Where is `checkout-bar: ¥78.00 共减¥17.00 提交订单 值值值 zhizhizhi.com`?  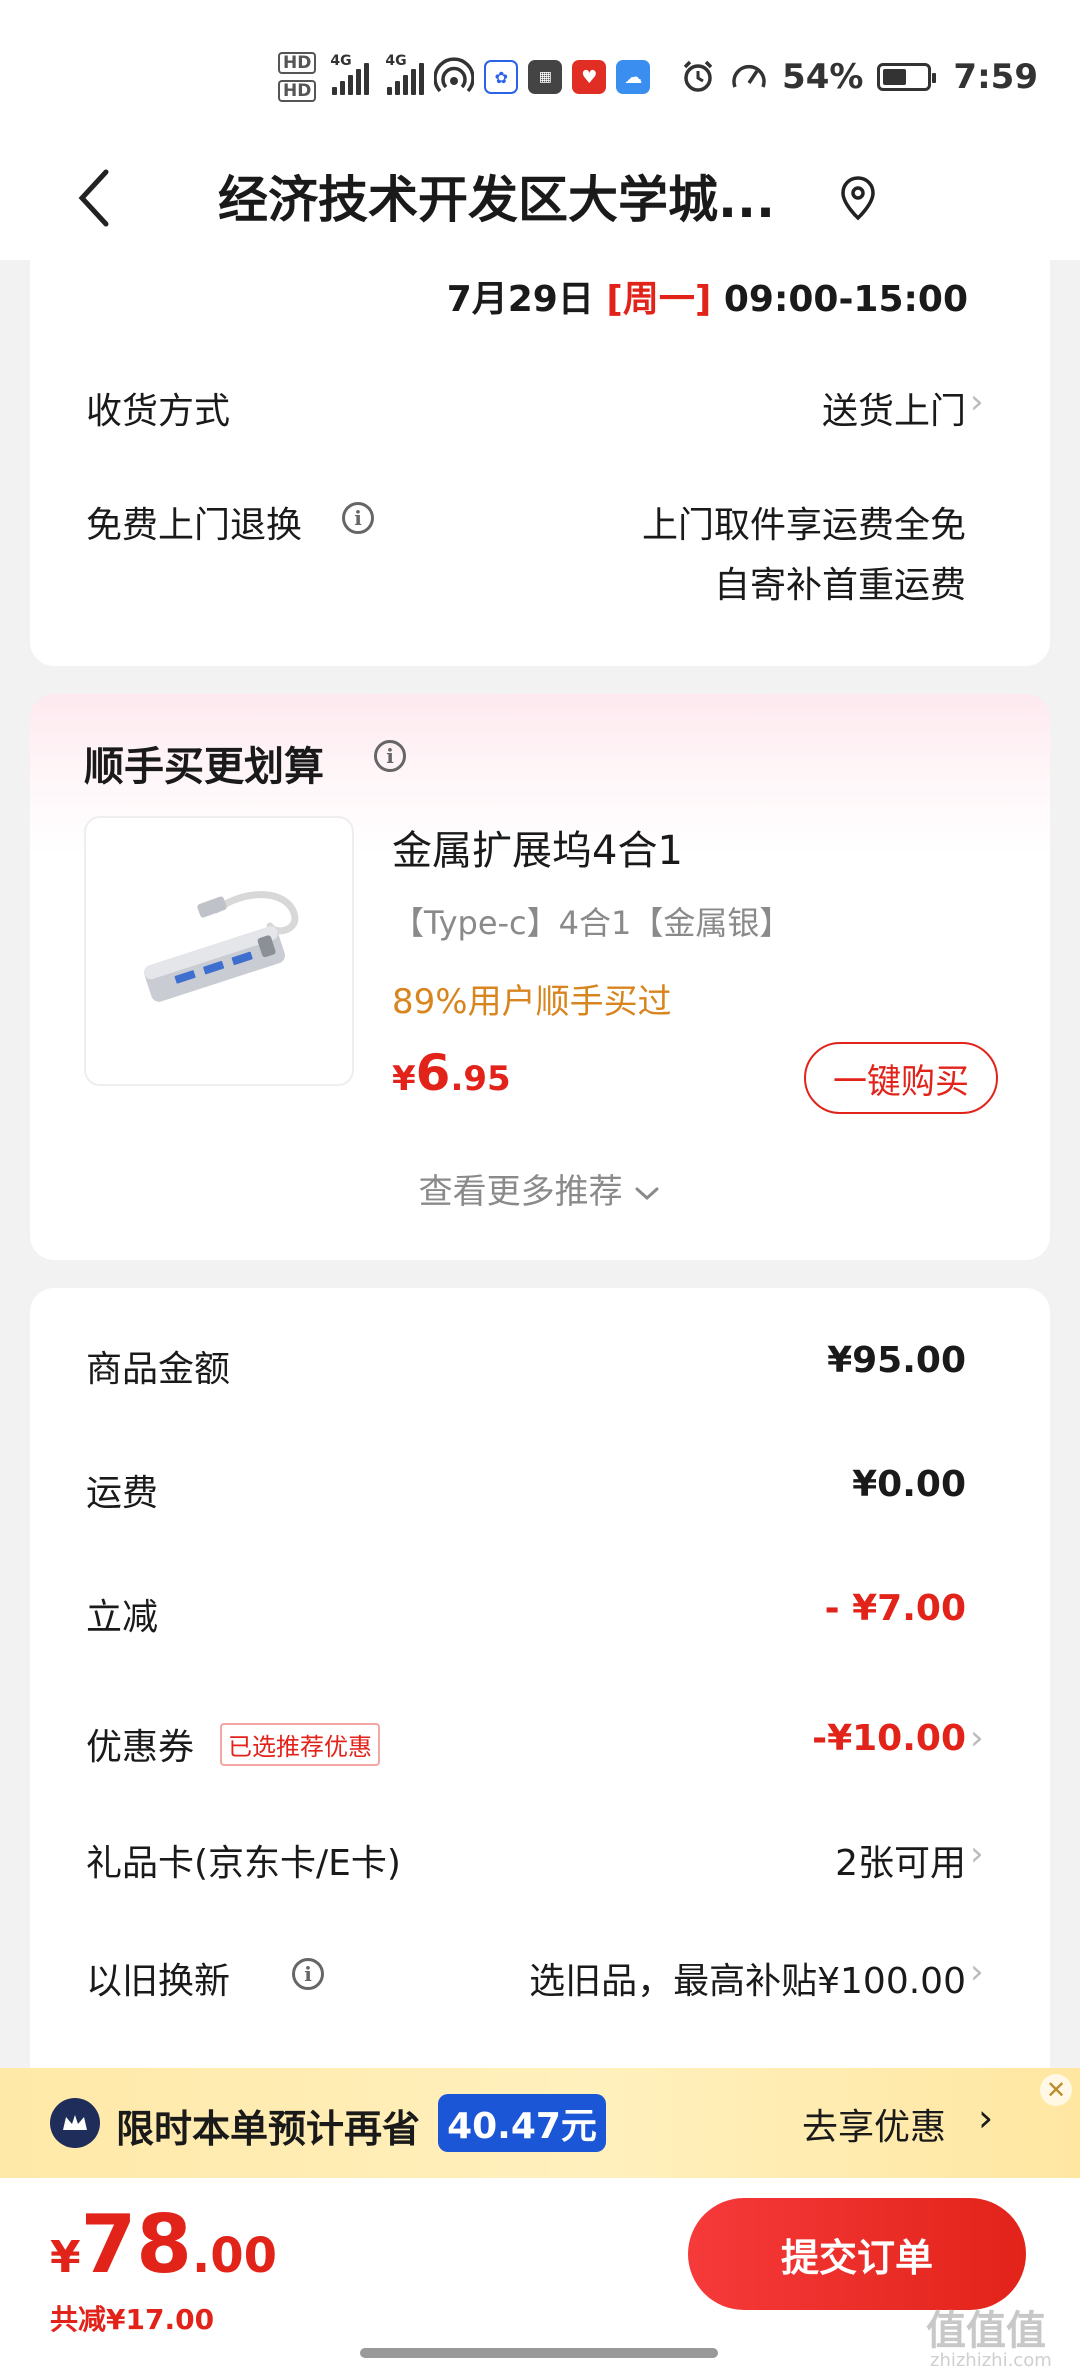
checkout-bar: ¥78.00 共减¥17.00 提交订单 值值值 zhizhizhi.com is located at coordinates (540, 2277).